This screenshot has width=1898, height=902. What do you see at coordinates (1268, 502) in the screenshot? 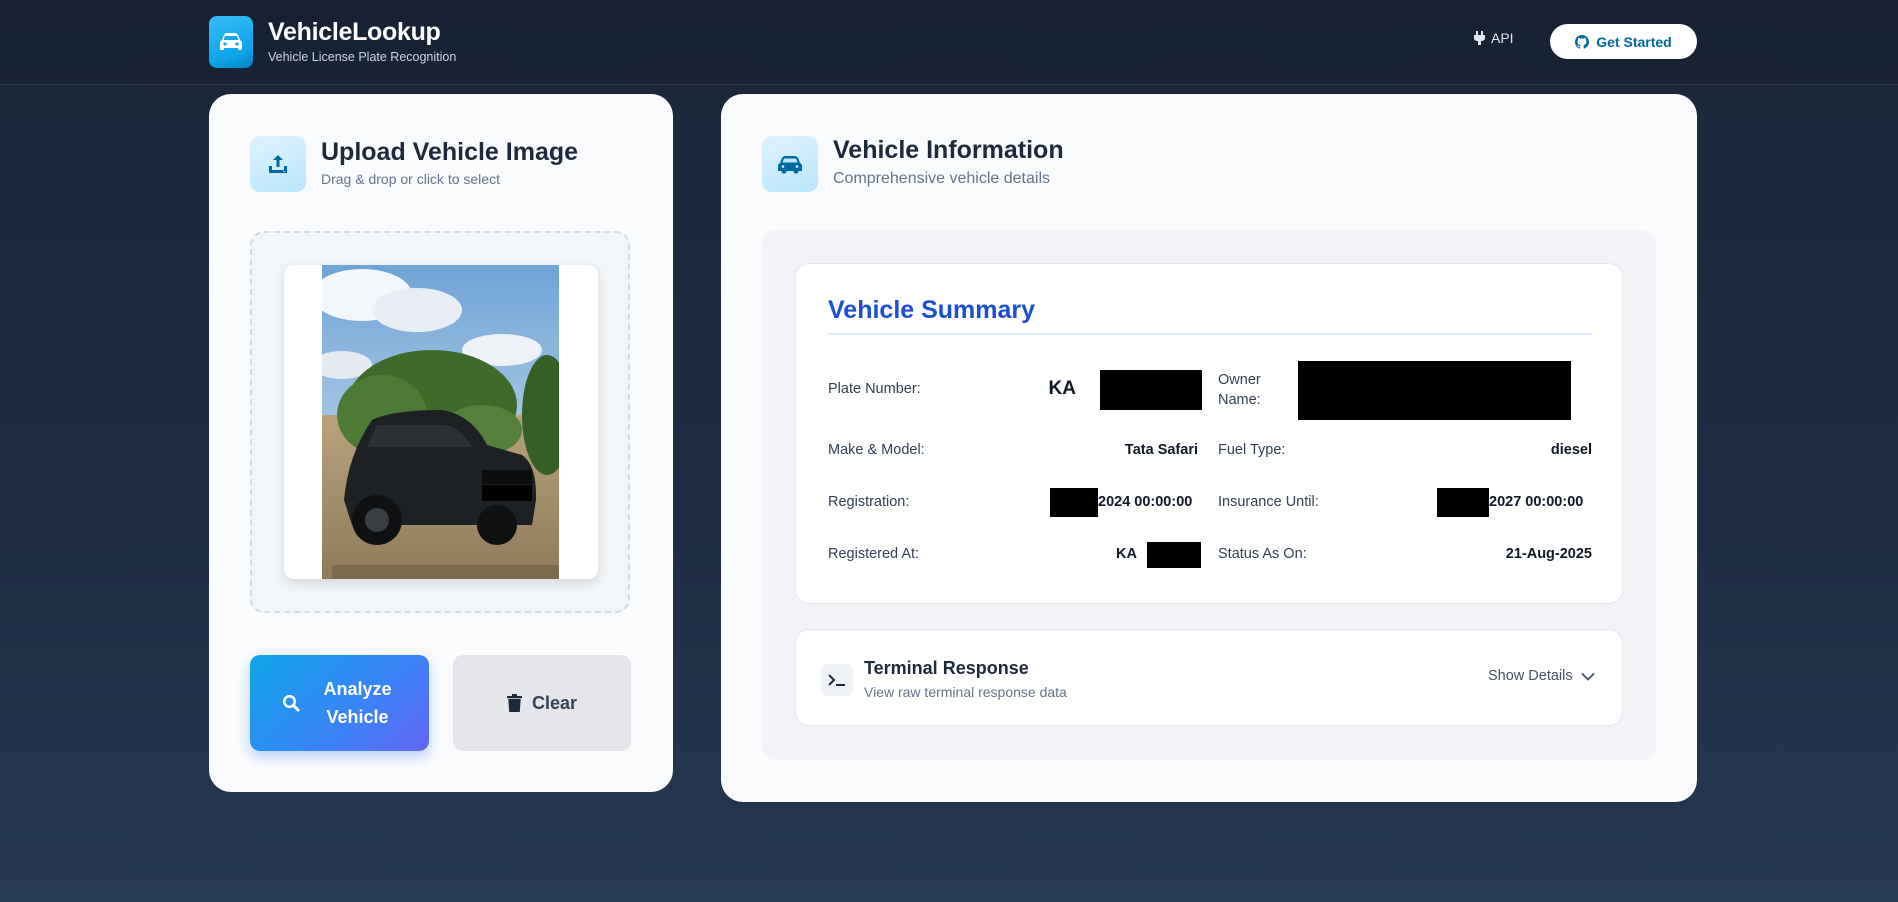
I see `insurance-until-label: Insurance Until:` at bounding box center [1268, 502].